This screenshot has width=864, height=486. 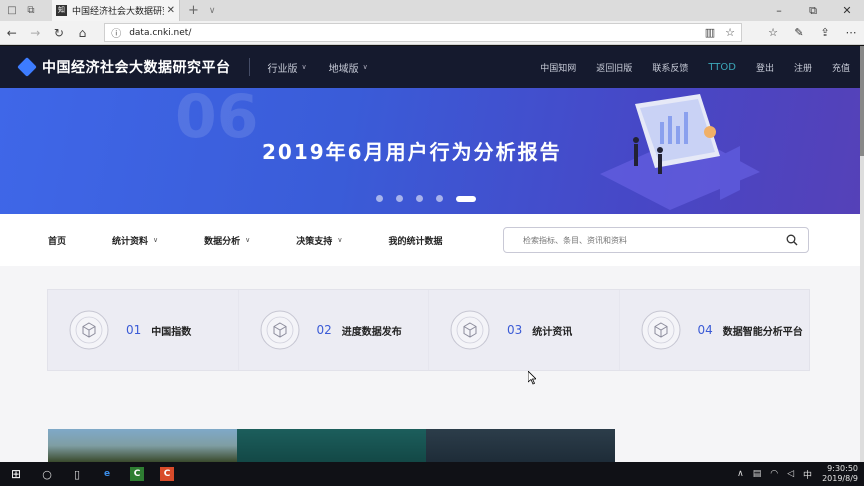 I want to click on site-title: 中国经济社会大数据研究平台, so click(x=136, y=67).